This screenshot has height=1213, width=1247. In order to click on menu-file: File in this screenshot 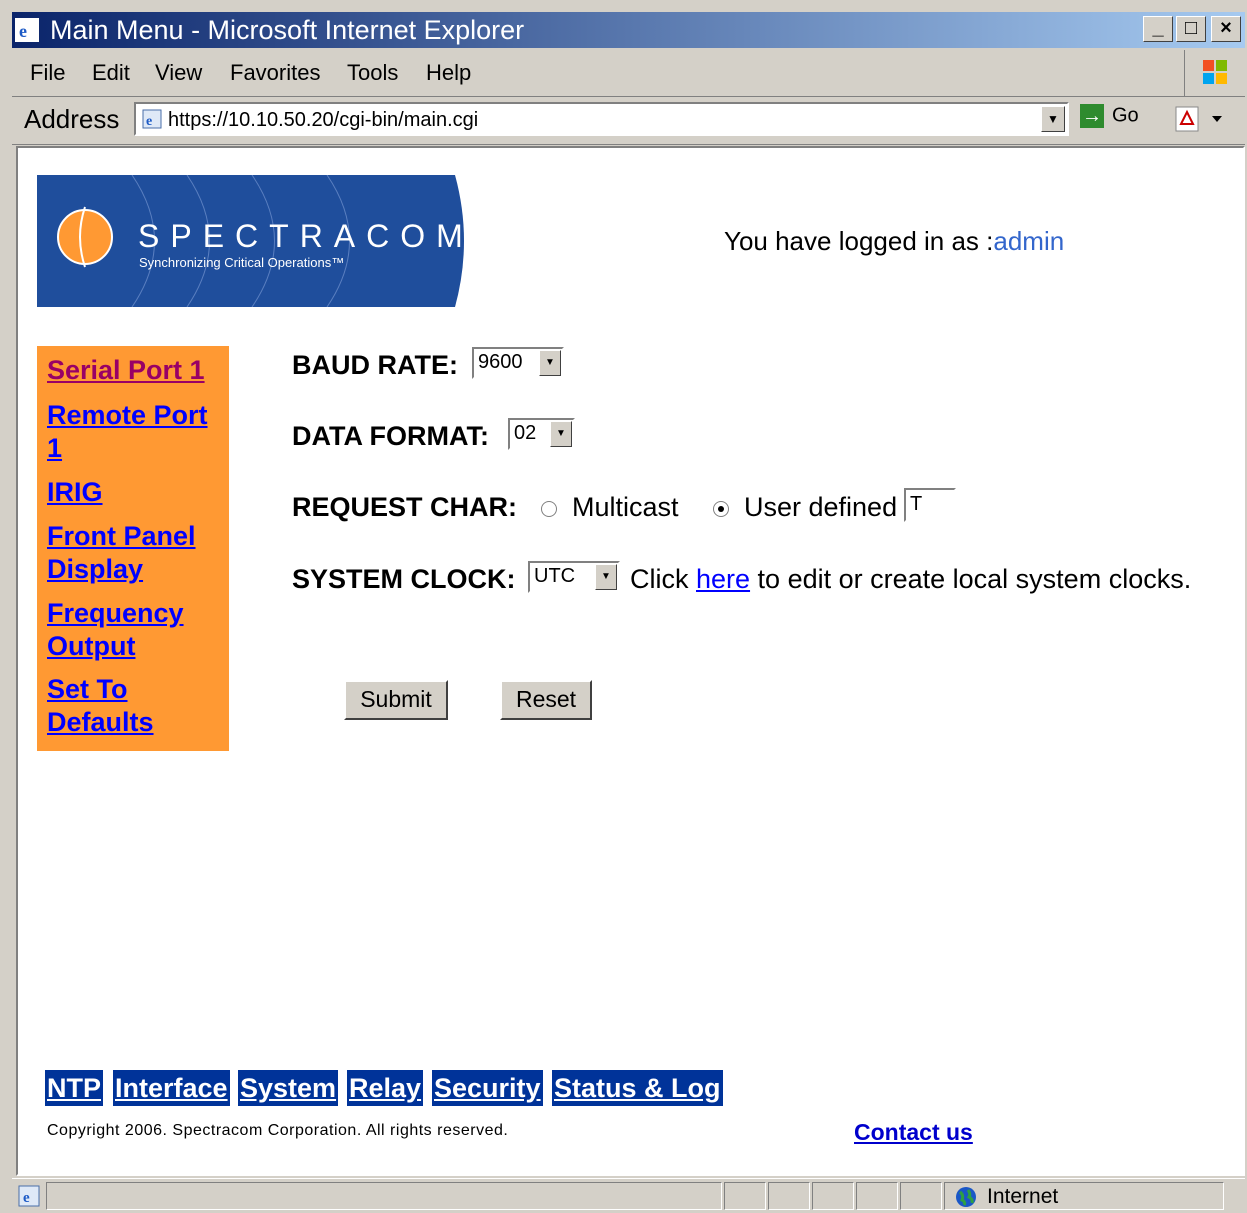, I will do `click(47, 73)`.